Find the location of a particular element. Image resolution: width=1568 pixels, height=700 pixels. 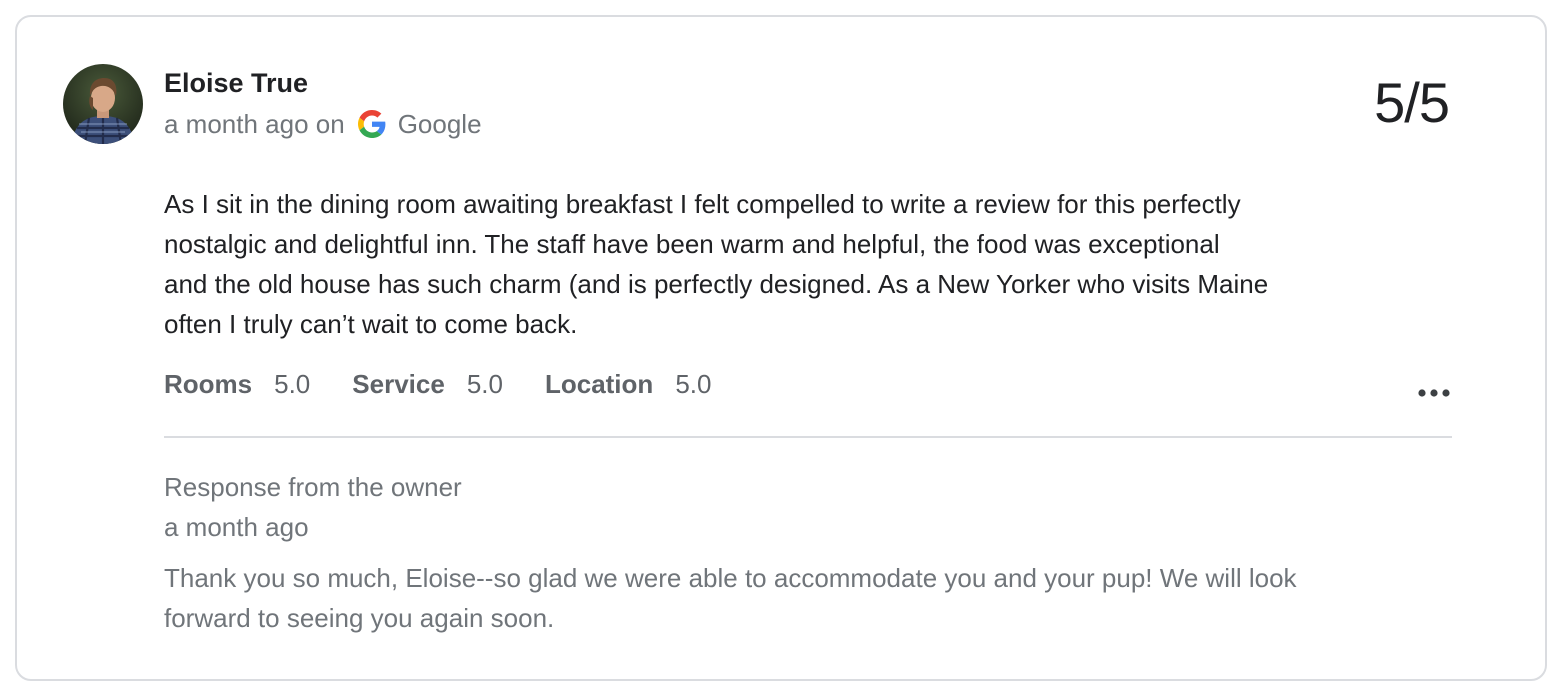

rating-rooms: Rooms 5.0 is located at coordinates (237, 384).